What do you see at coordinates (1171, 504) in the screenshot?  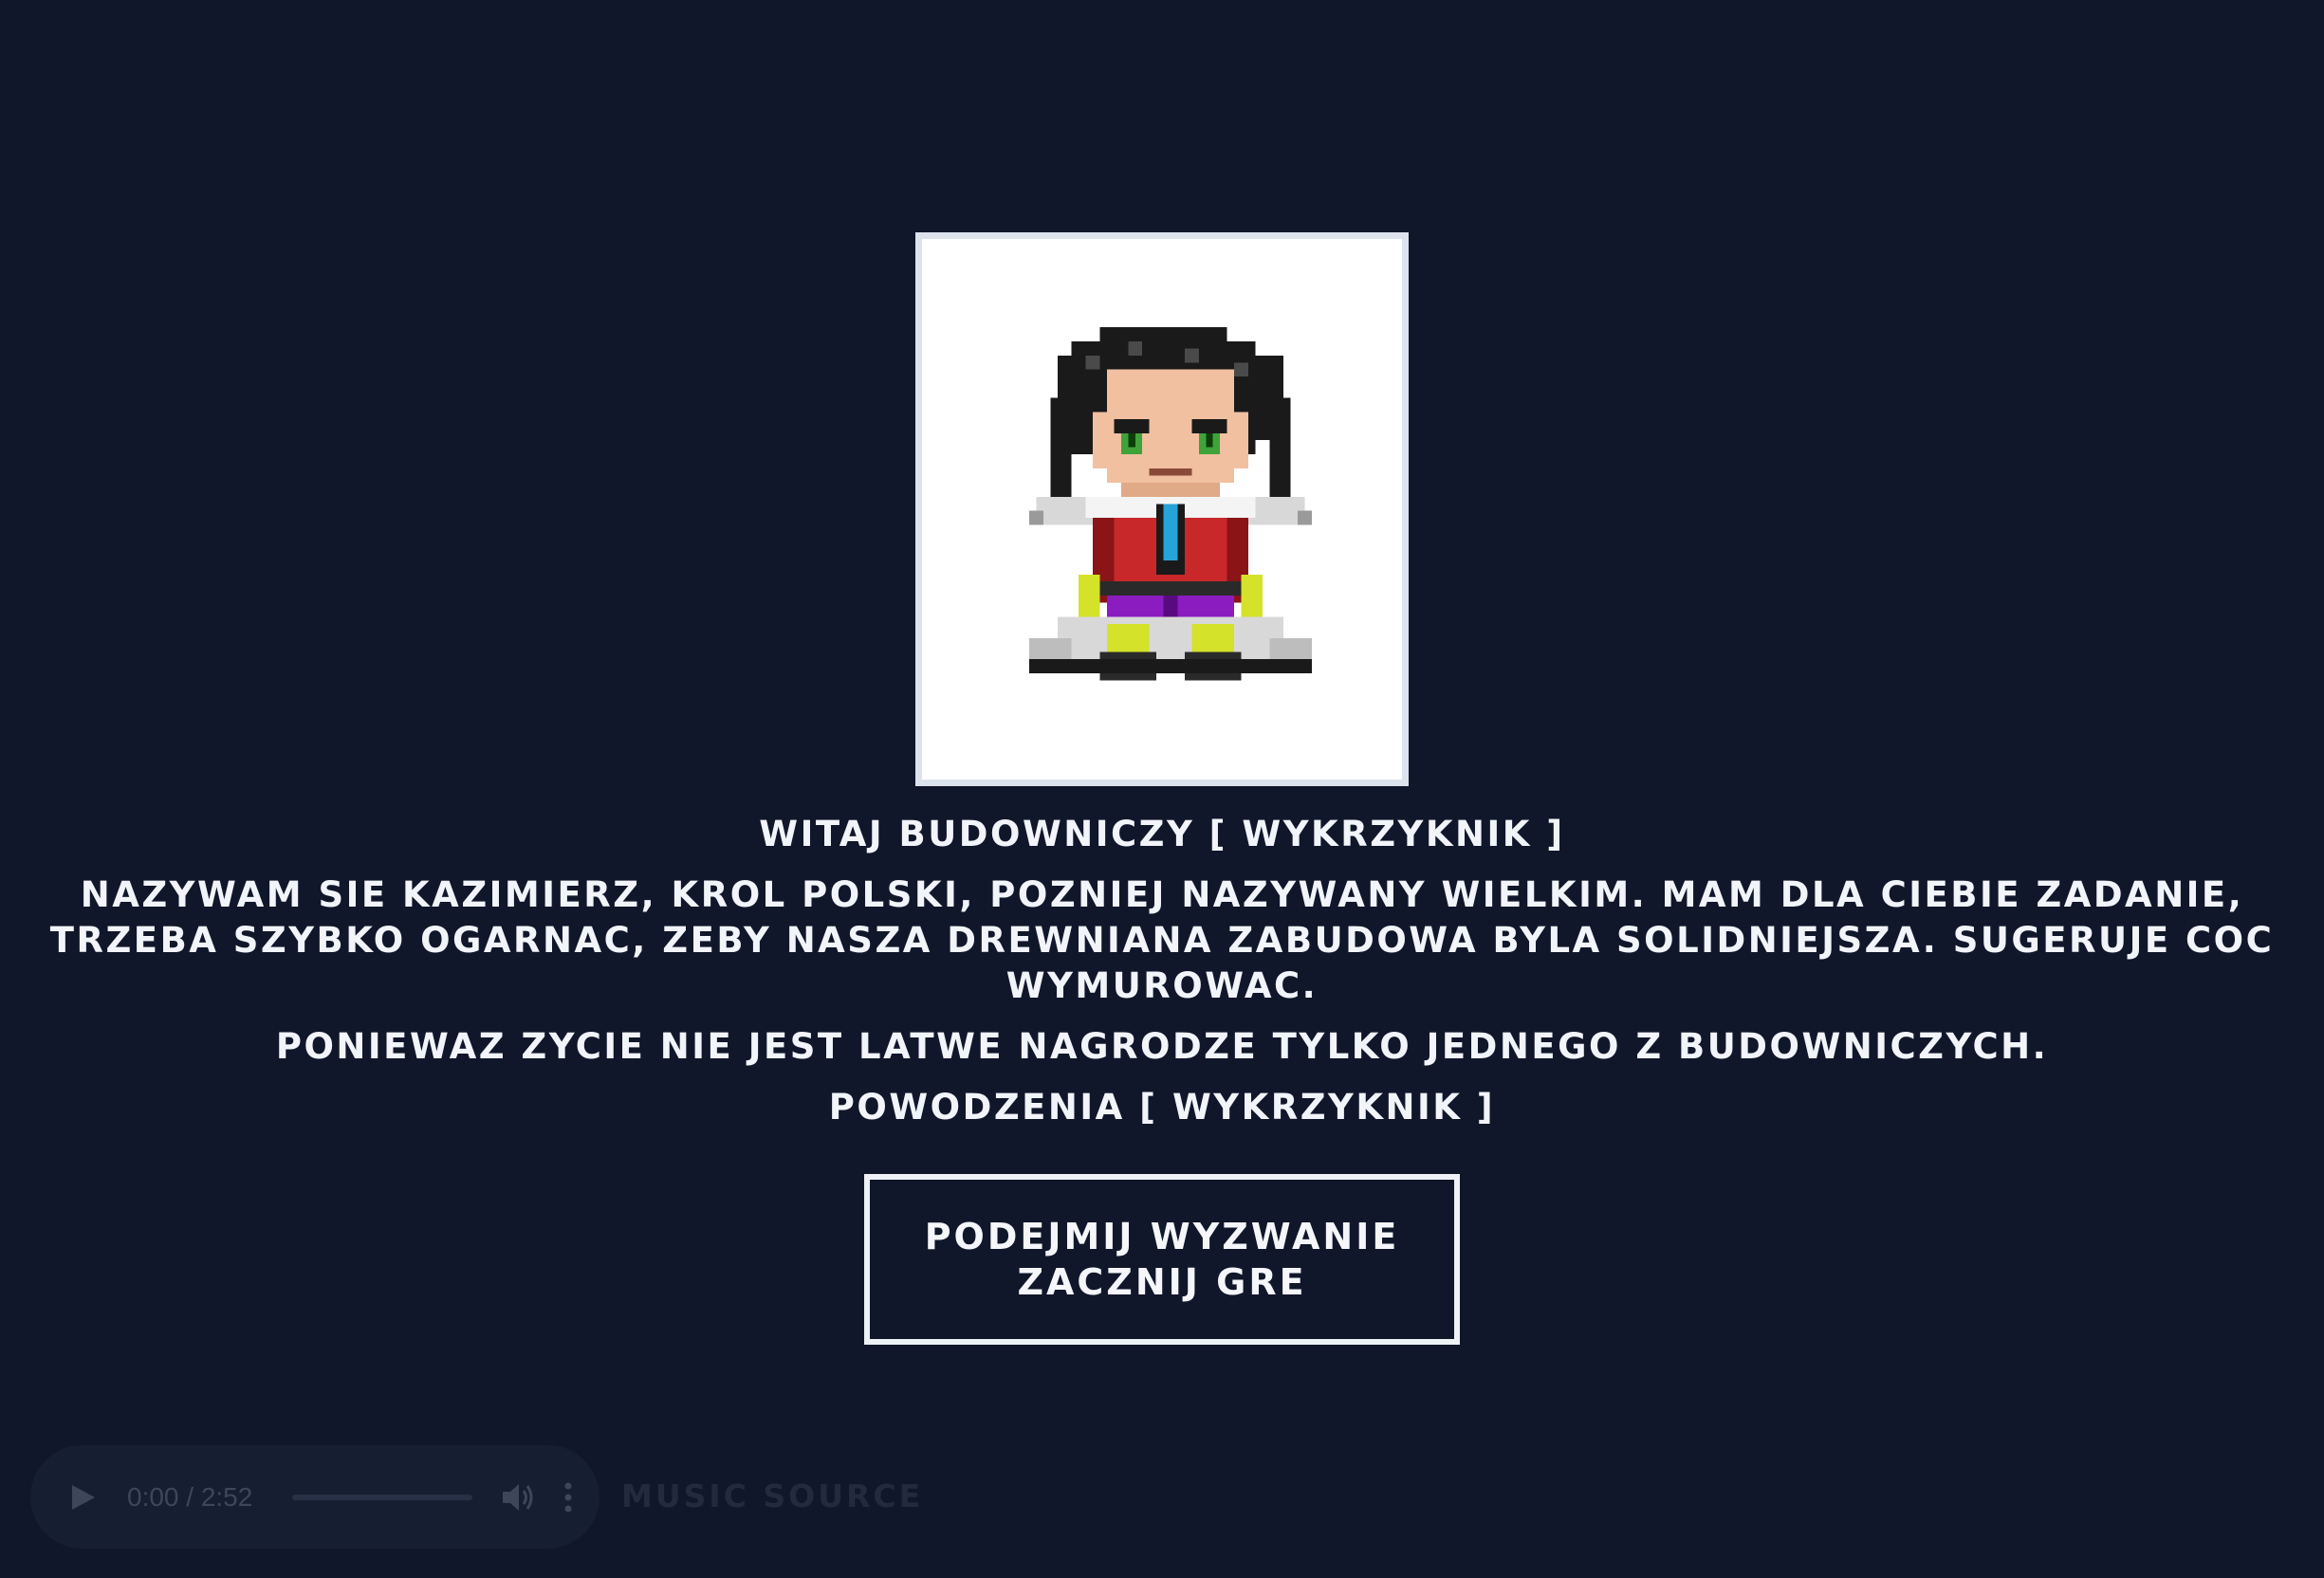 I see `king-kazimierz-sprite` at bounding box center [1171, 504].